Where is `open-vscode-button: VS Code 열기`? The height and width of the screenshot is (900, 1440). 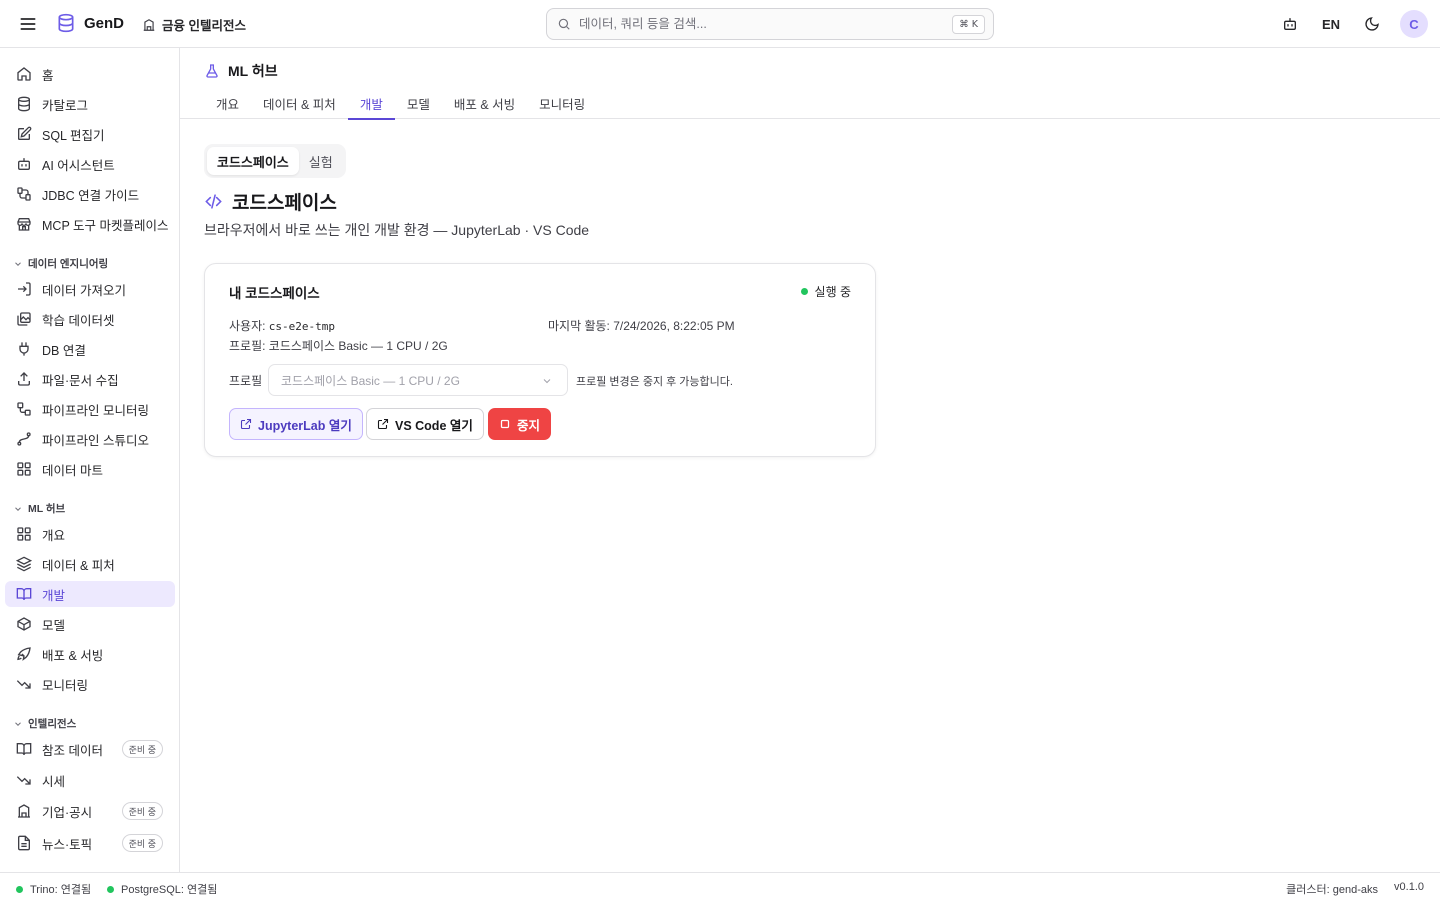 open-vscode-button: VS Code 열기 is located at coordinates (425, 424).